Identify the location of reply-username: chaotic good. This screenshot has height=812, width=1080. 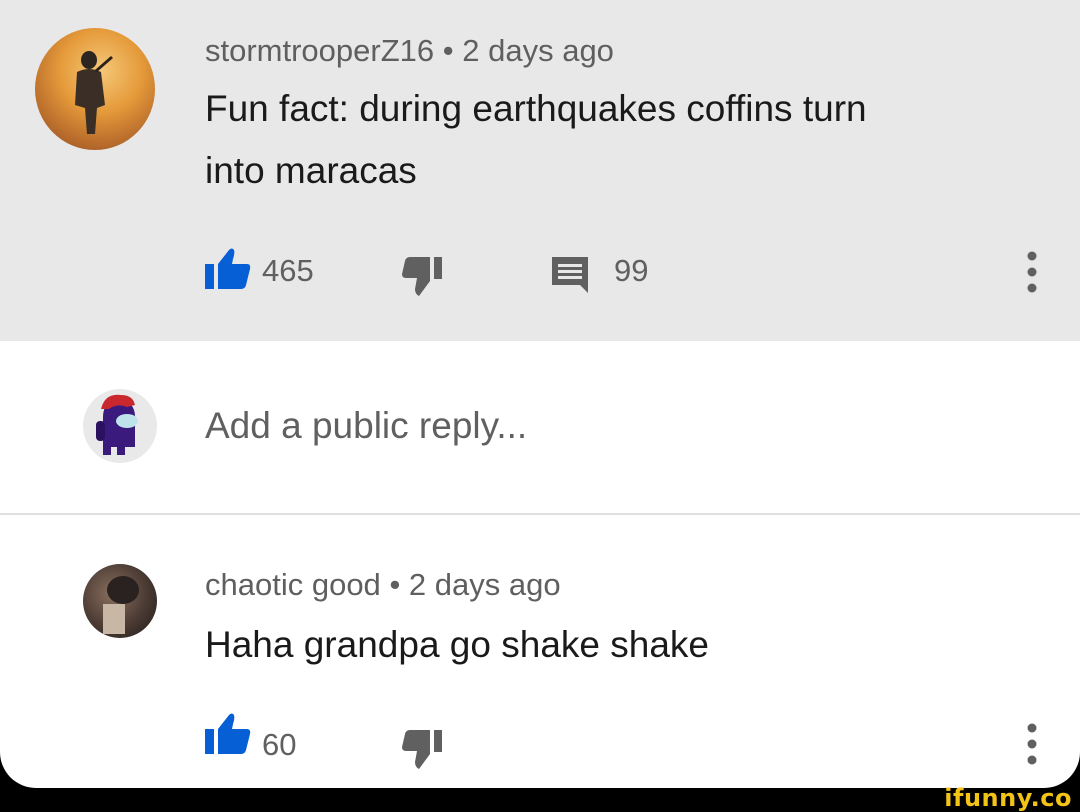
(293, 584).